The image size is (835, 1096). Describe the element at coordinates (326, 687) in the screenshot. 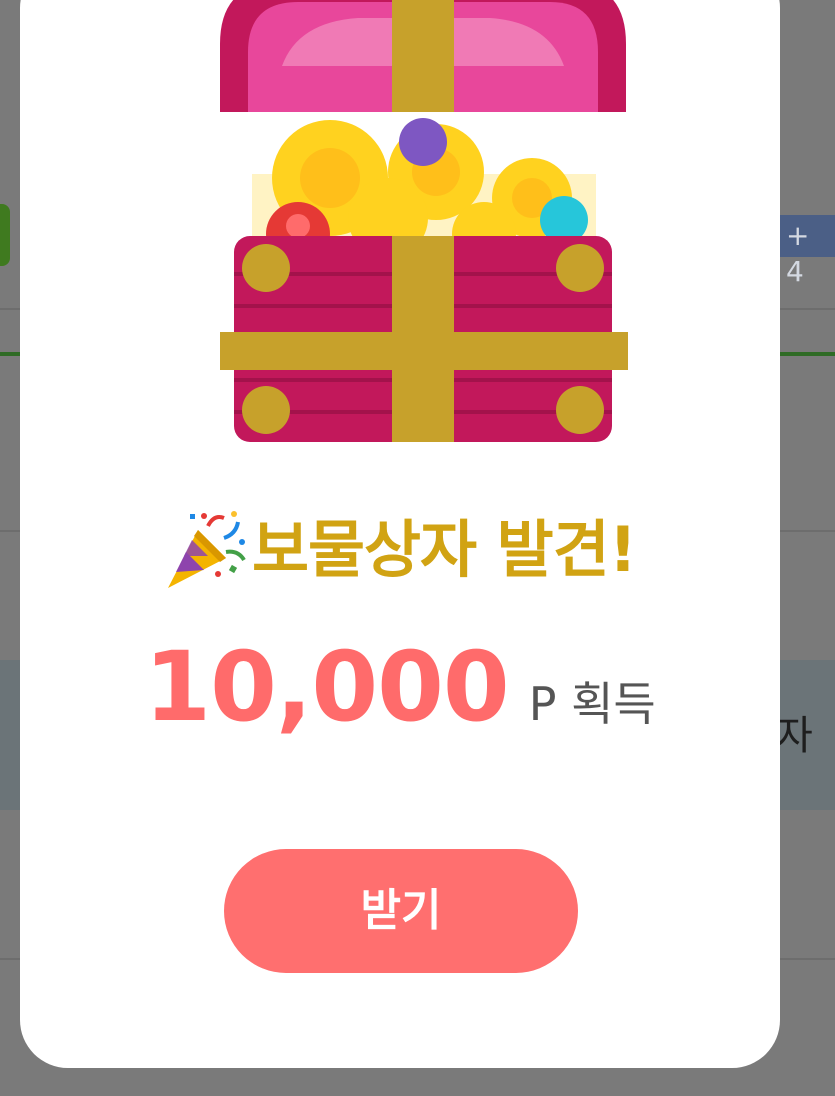

I see `reward-amount: 10,000` at that location.